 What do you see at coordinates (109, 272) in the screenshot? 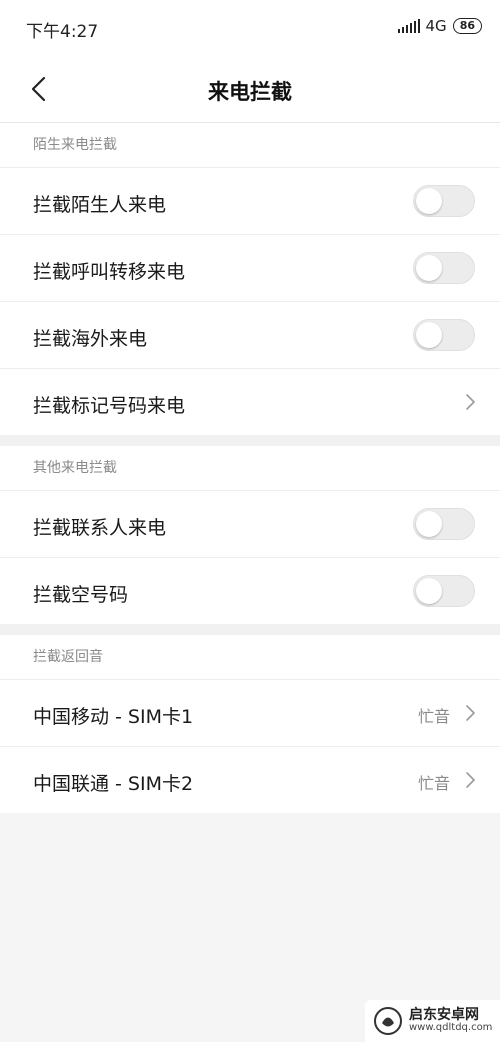
I see `row-label: 拦截呼叫转移来电` at bounding box center [109, 272].